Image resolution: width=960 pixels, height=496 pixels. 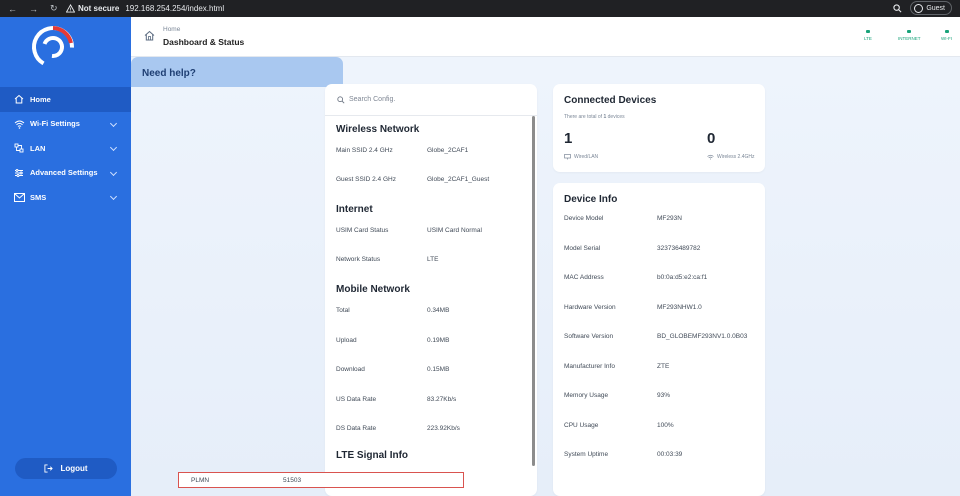 I want to click on info-row: Manufacturer Info ZTE, so click(x=616, y=366).